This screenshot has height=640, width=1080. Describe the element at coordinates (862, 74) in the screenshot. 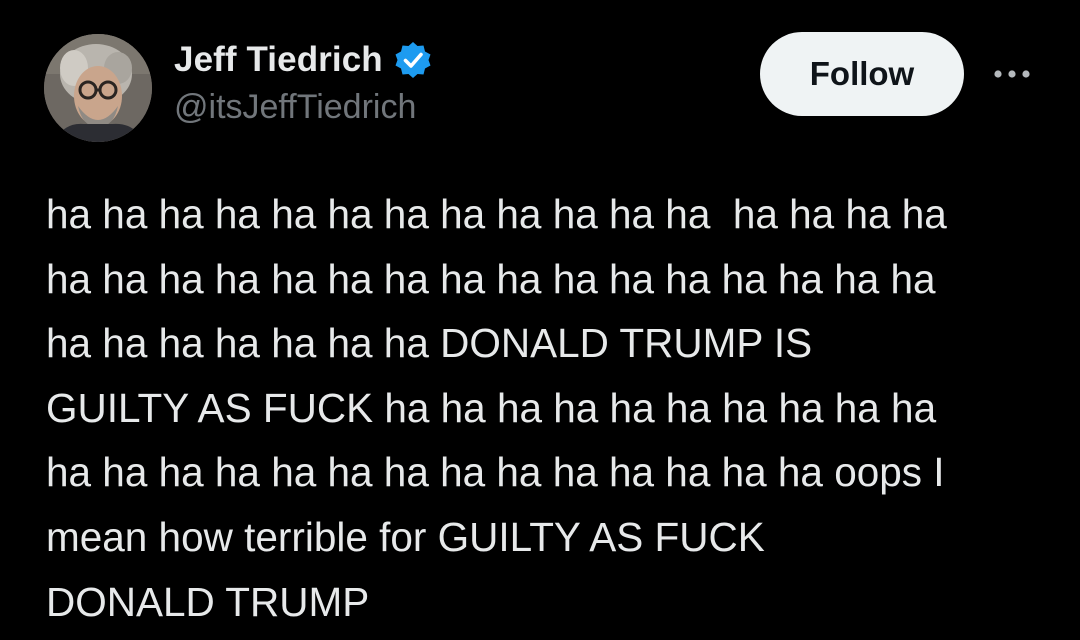

I see `follow-button: Follow` at that location.